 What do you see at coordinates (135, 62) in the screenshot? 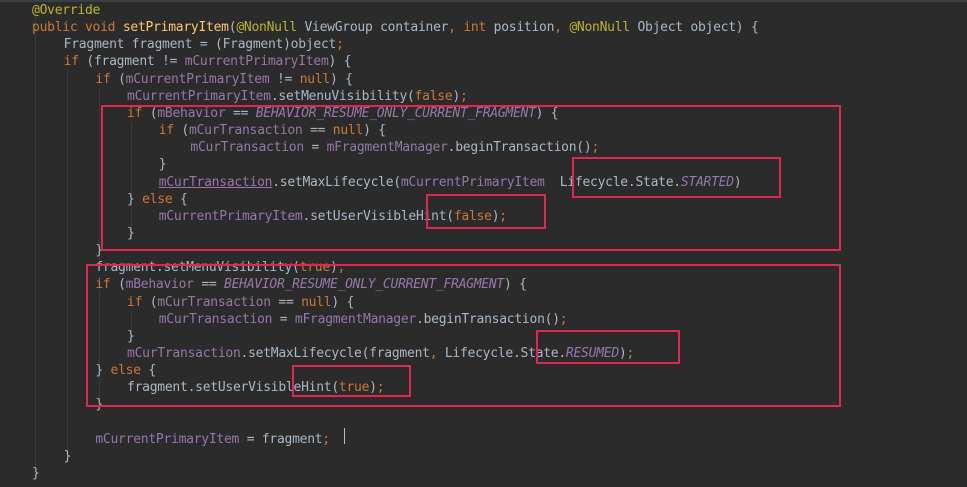
I see `code-token: (fragment !=` at bounding box center [135, 62].